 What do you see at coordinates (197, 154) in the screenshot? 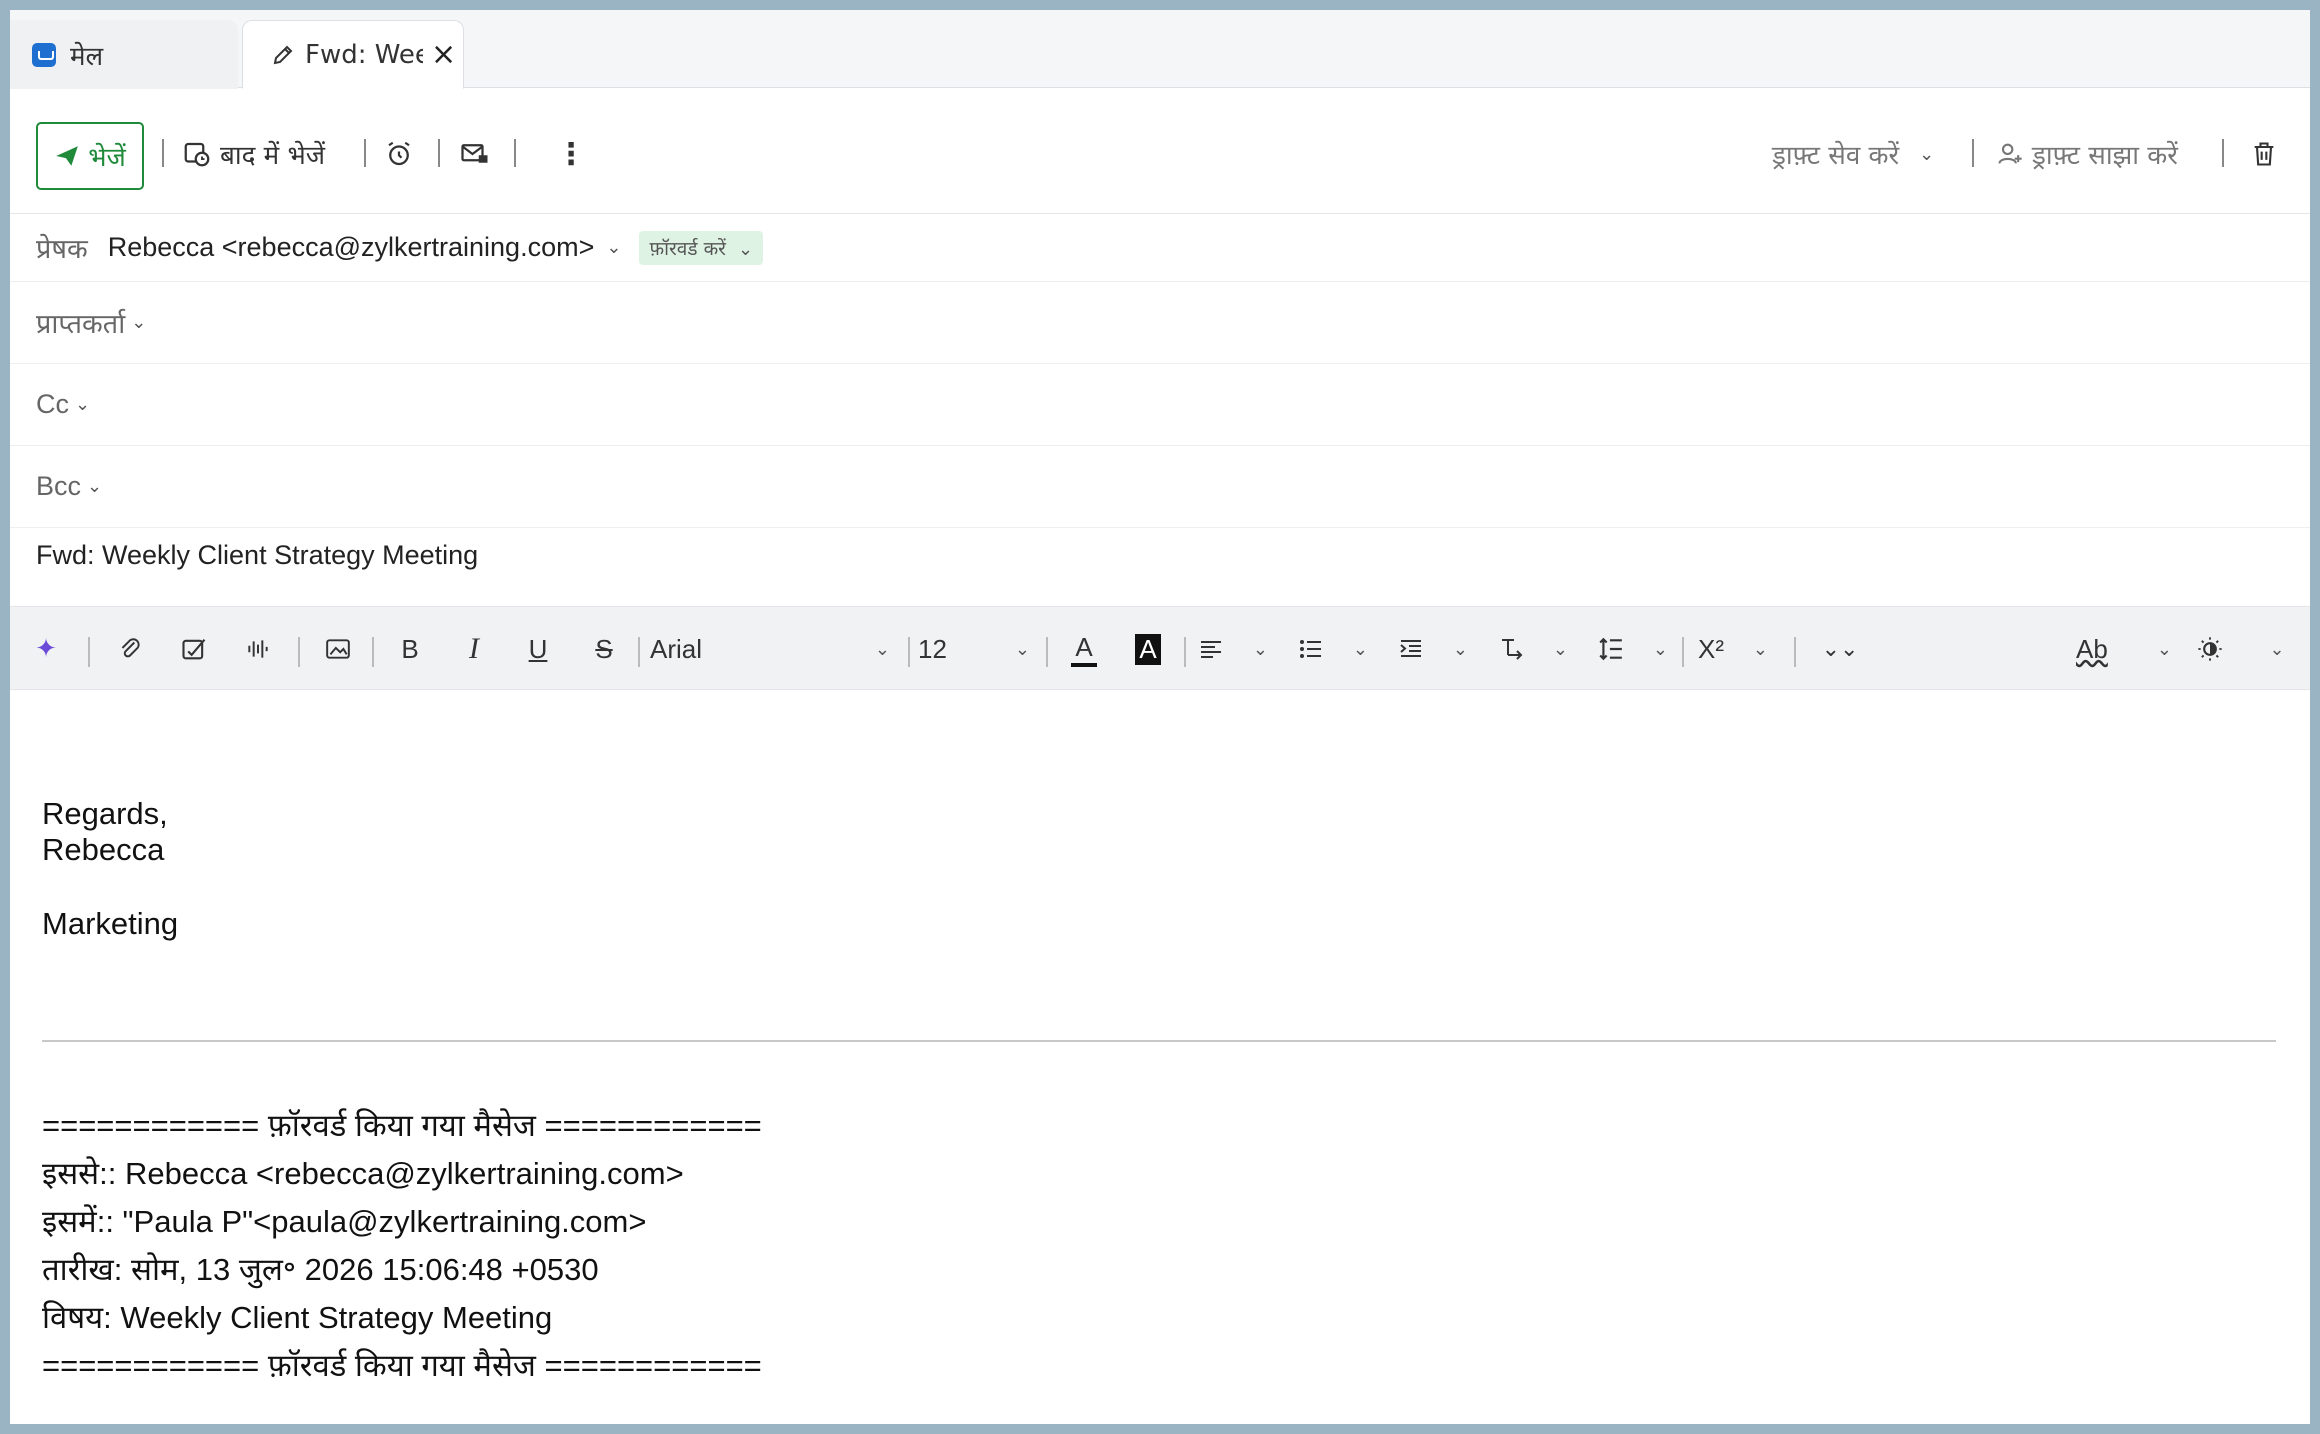
I see `schedule-icon` at bounding box center [197, 154].